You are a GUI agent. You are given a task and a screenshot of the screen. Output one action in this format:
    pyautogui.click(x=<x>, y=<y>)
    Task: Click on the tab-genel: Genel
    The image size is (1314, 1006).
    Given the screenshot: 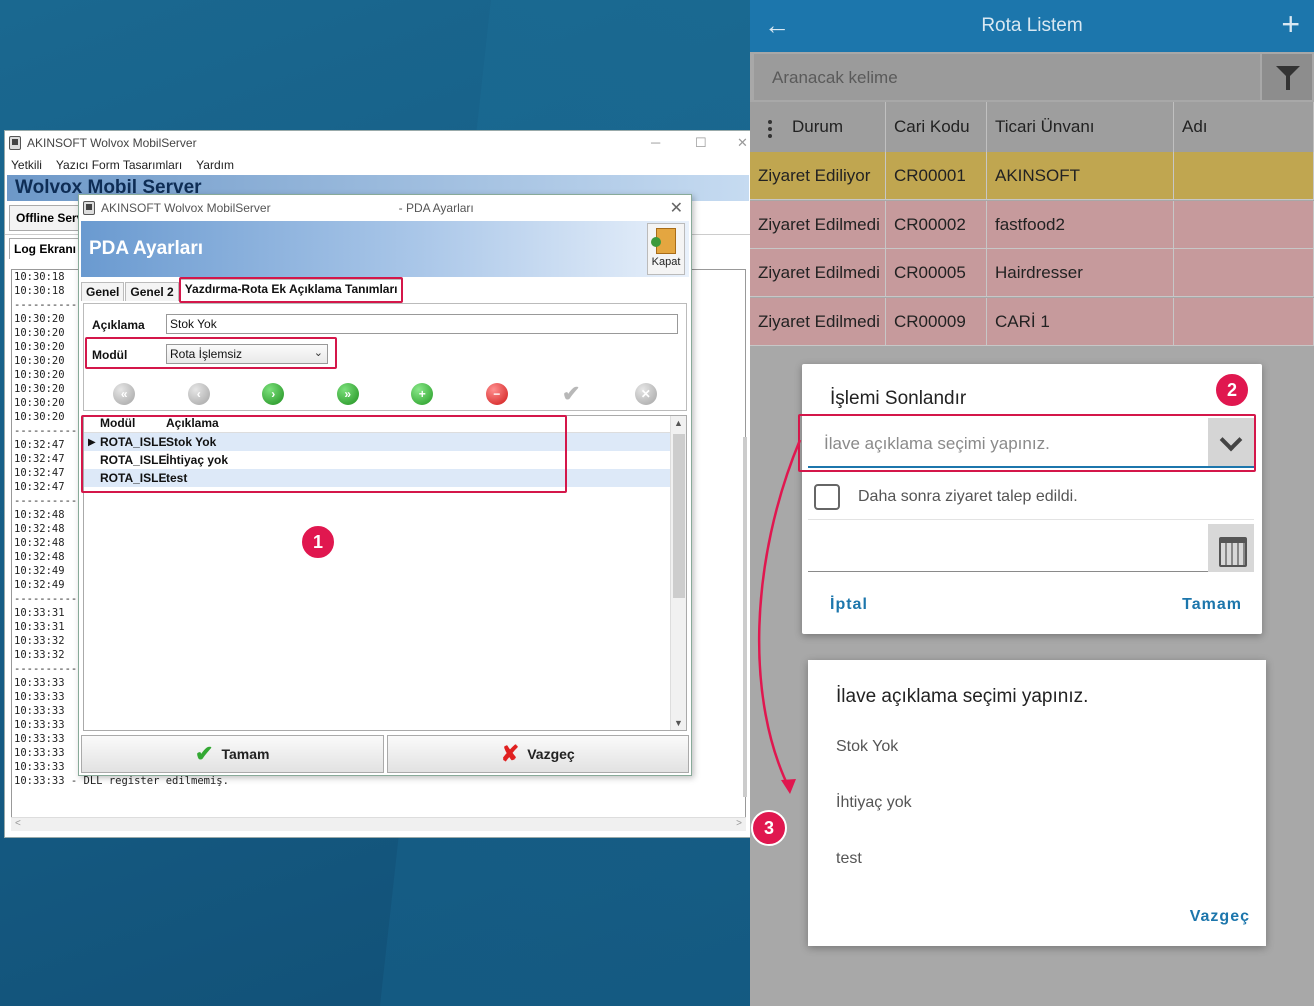 What is the action you would take?
    pyautogui.click(x=103, y=291)
    